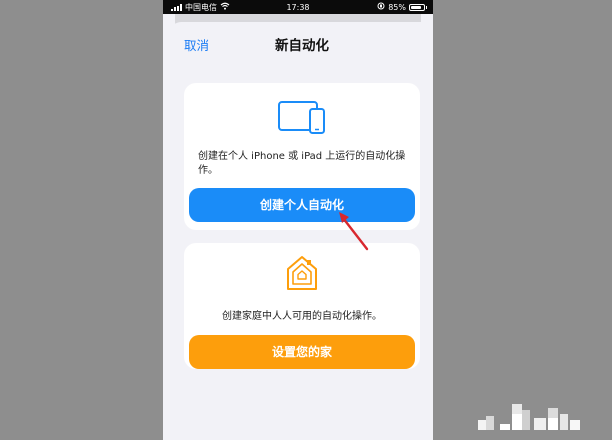 The height and width of the screenshot is (440, 612). I want to click on watermark-mosaic, so click(533, 418).